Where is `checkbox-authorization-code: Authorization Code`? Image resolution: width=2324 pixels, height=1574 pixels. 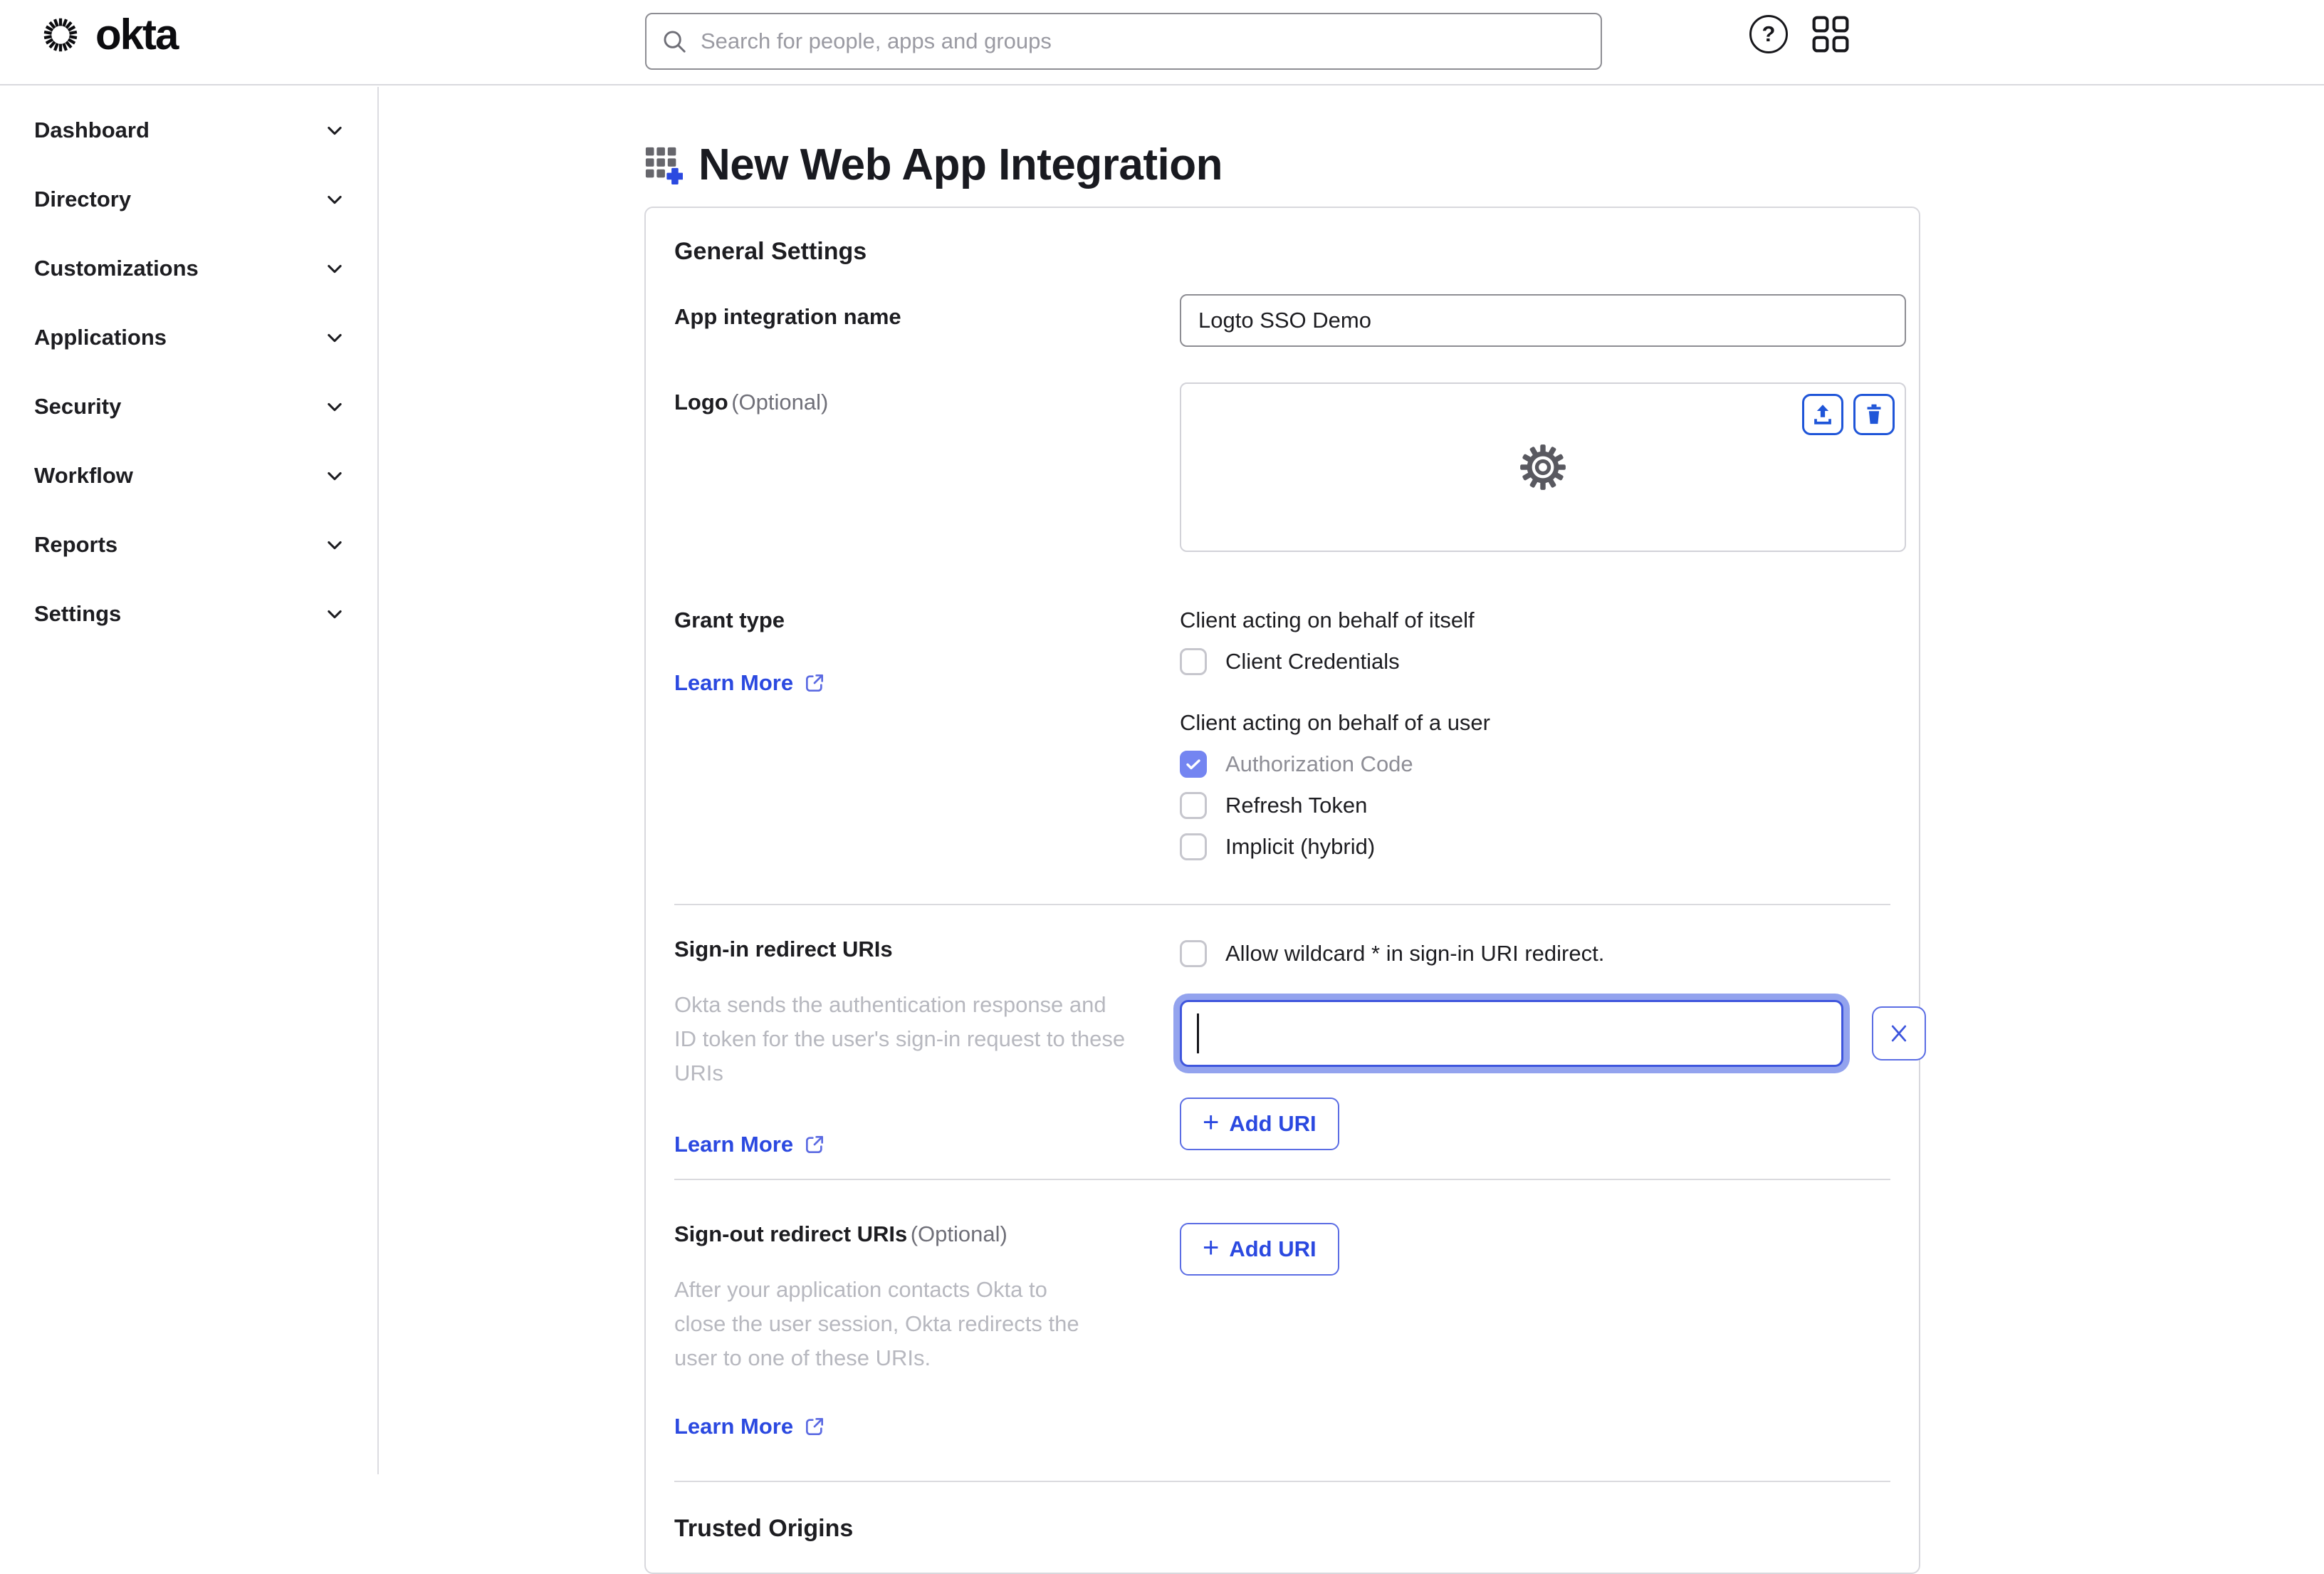
checkbox-authorization-code: Authorization Code is located at coordinates (1535, 764).